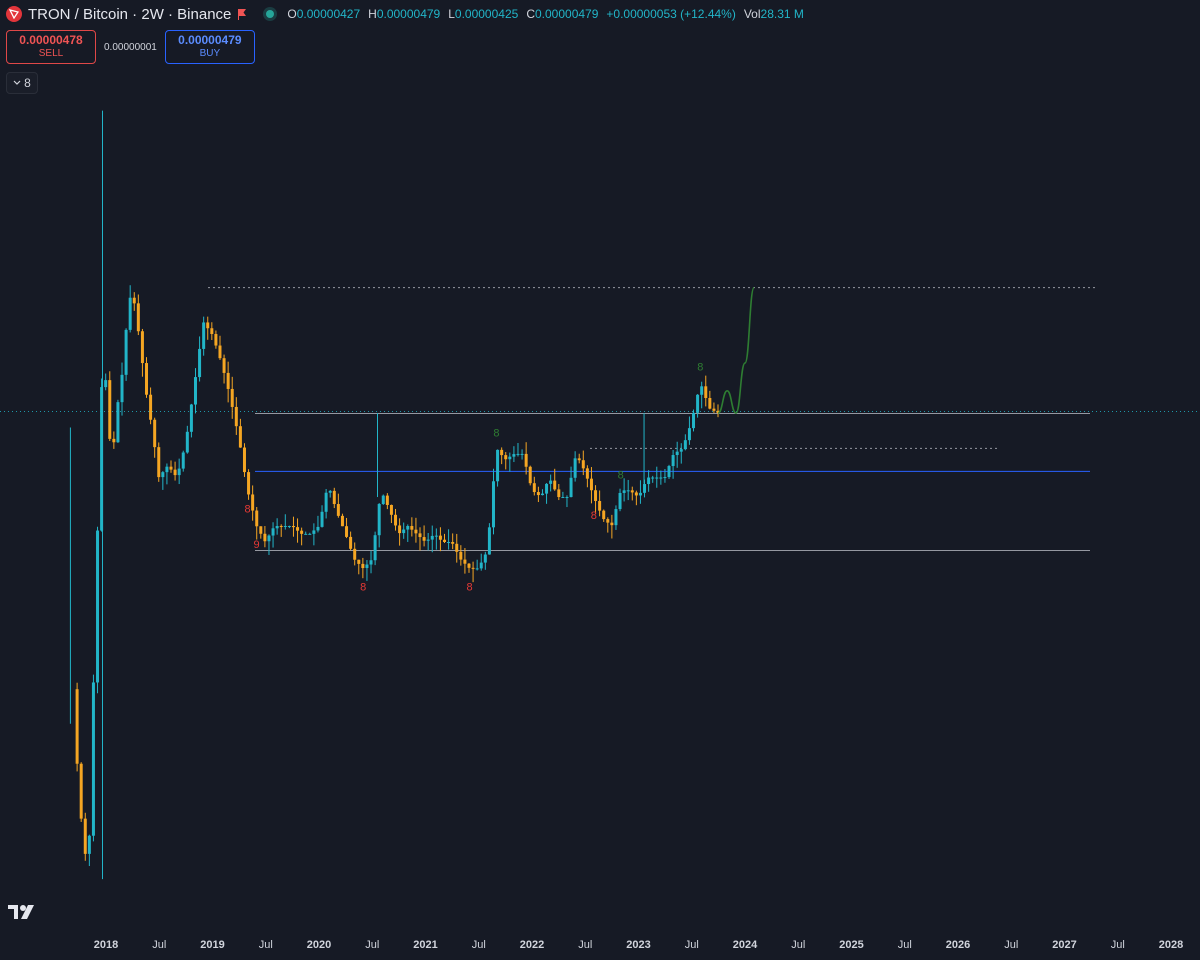  Describe the element at coordinates (1064, 945) in the screenshot. I see `x-tick-label: 2027` at that location.